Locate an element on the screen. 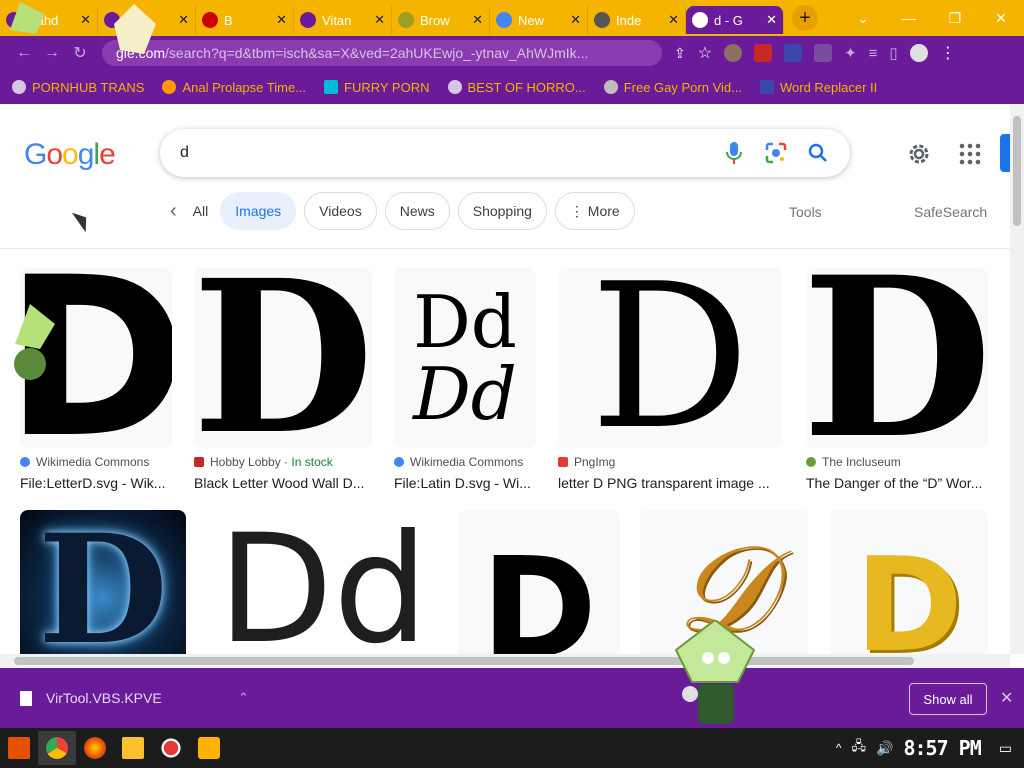  result-source: Hobby Lobby · In stock is located at coordinates (283, 462).